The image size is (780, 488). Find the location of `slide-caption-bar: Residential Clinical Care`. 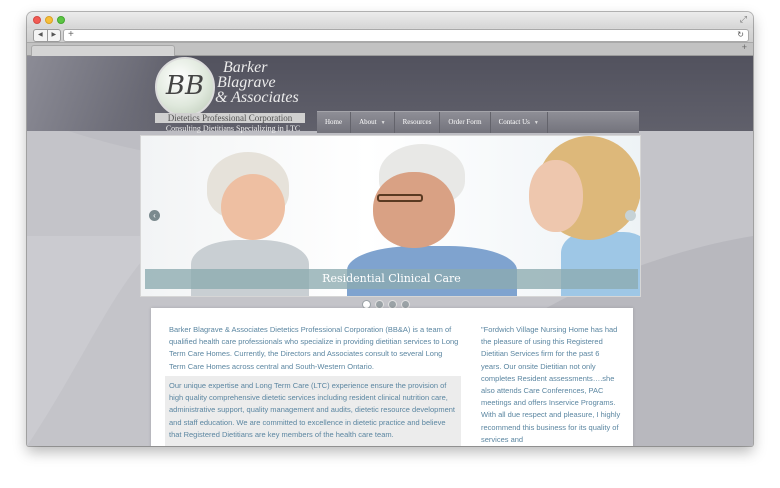

slide-caption-bar: Residential Clinical Care is located at coordinates (391, 279).